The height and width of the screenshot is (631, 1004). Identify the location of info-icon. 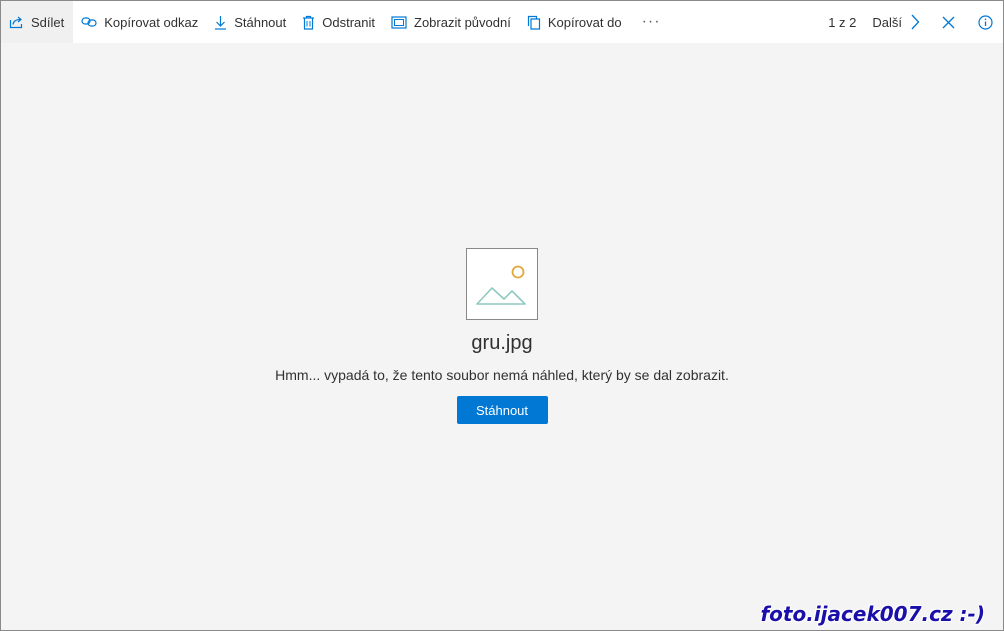
(985, 22).